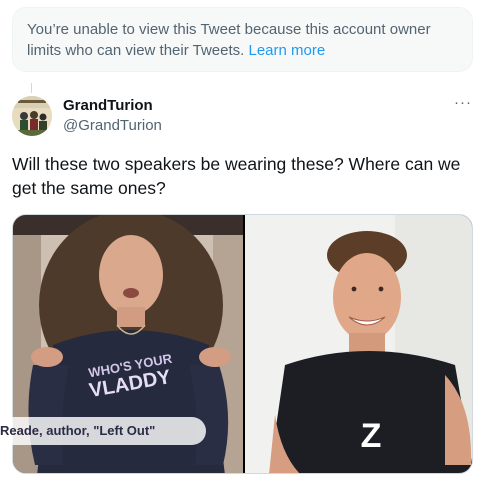 The image size is (482, 481). I want to click on video-caption: Reade, author, "Left Out", so click(103, 431).